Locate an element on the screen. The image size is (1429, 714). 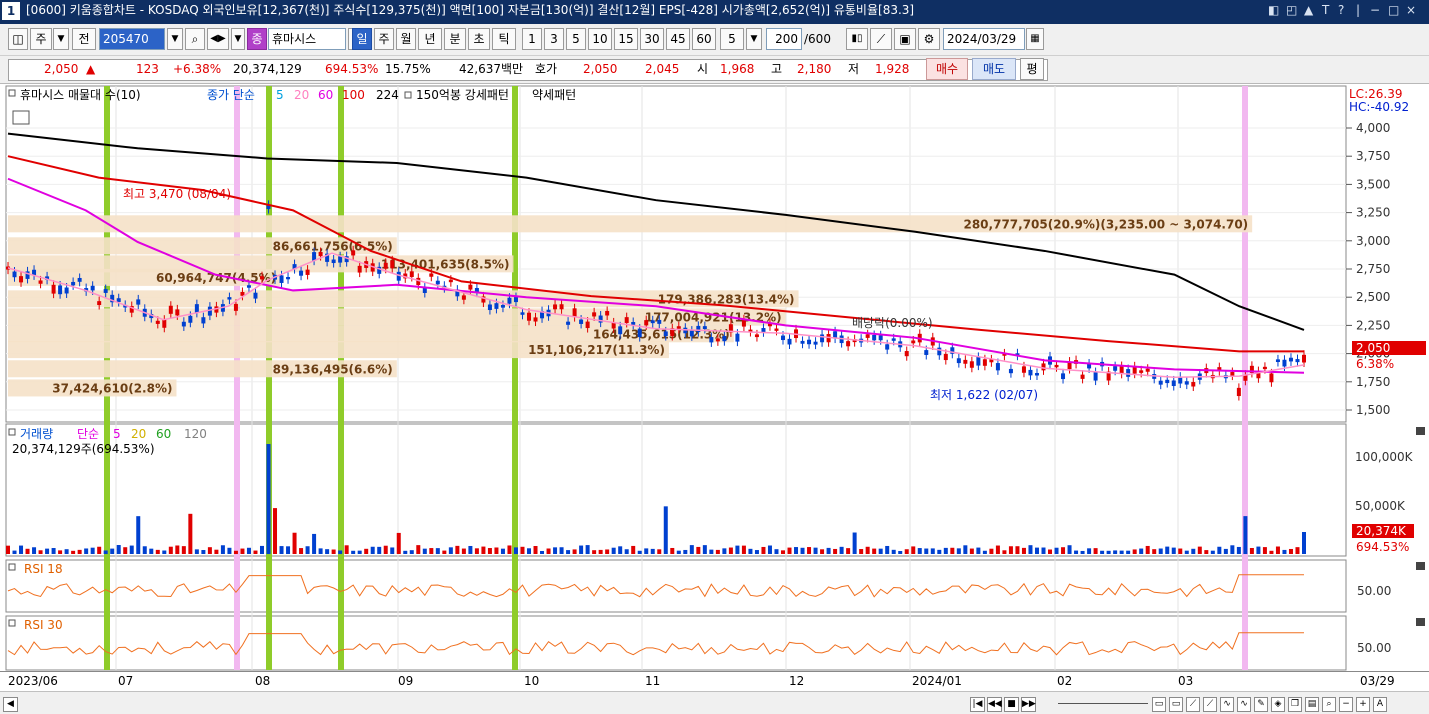
font-icon: A is located at coordinates (1380, 704).